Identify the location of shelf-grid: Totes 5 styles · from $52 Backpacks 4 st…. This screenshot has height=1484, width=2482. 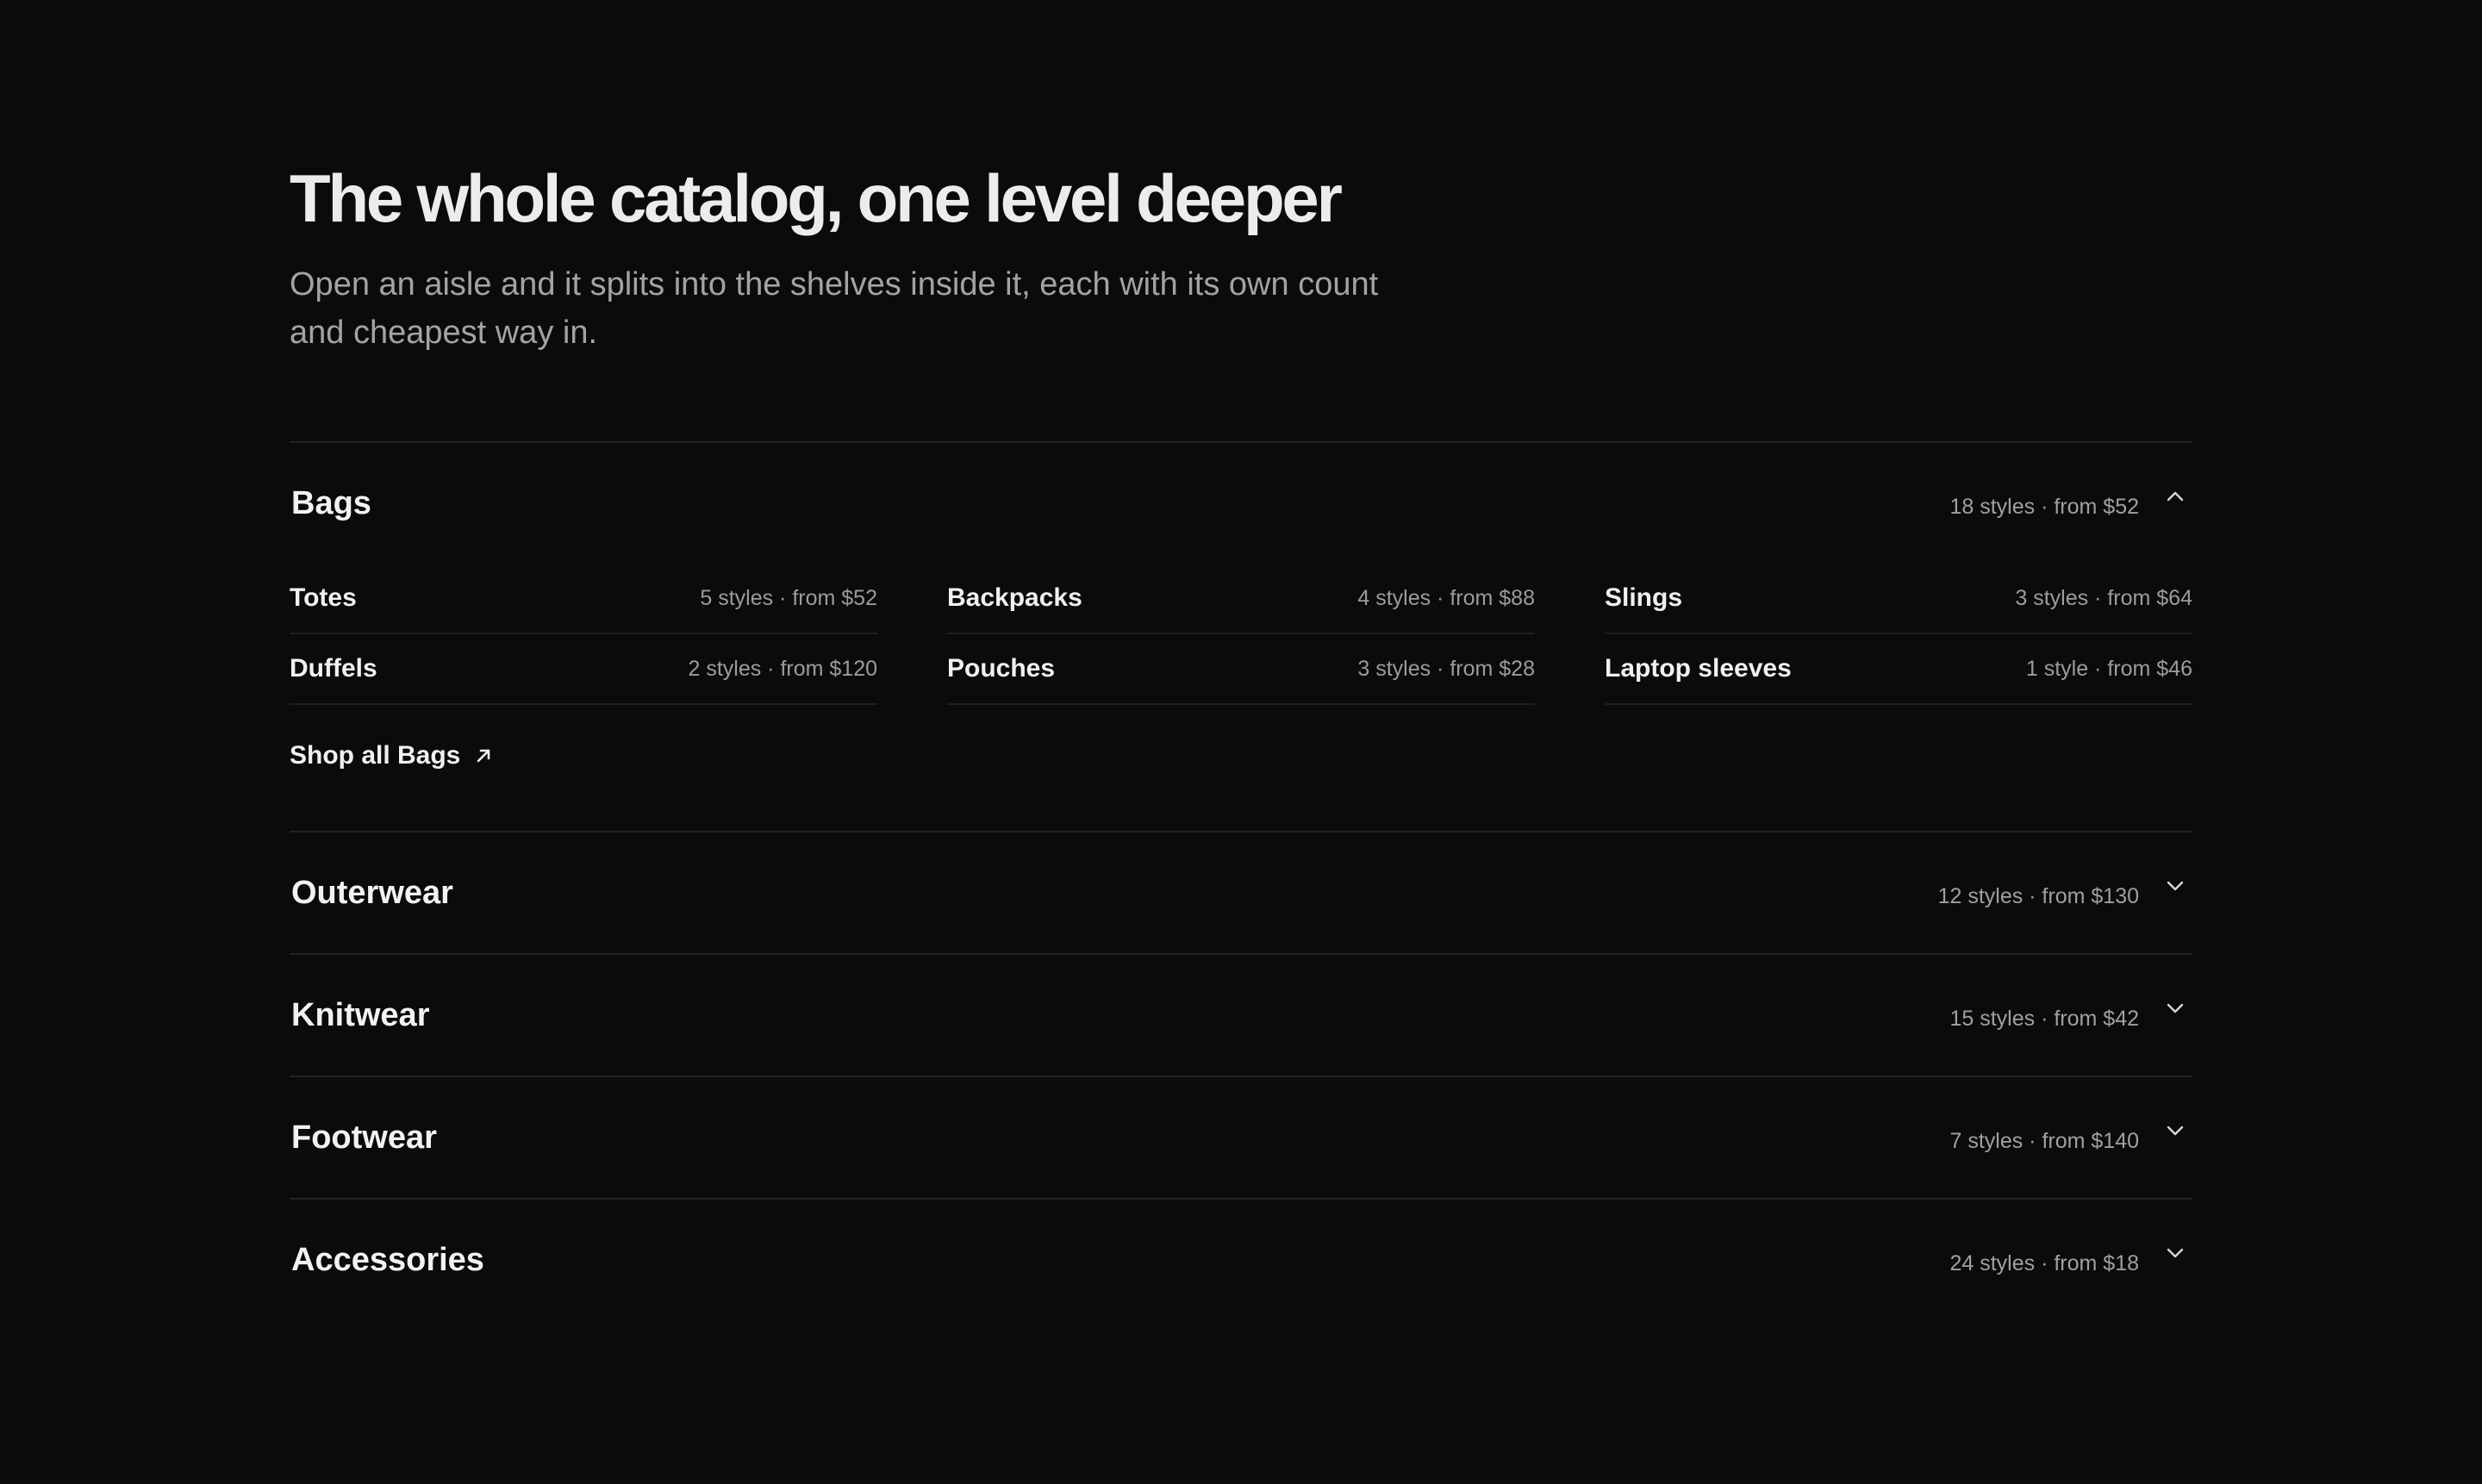
(1241, 635).